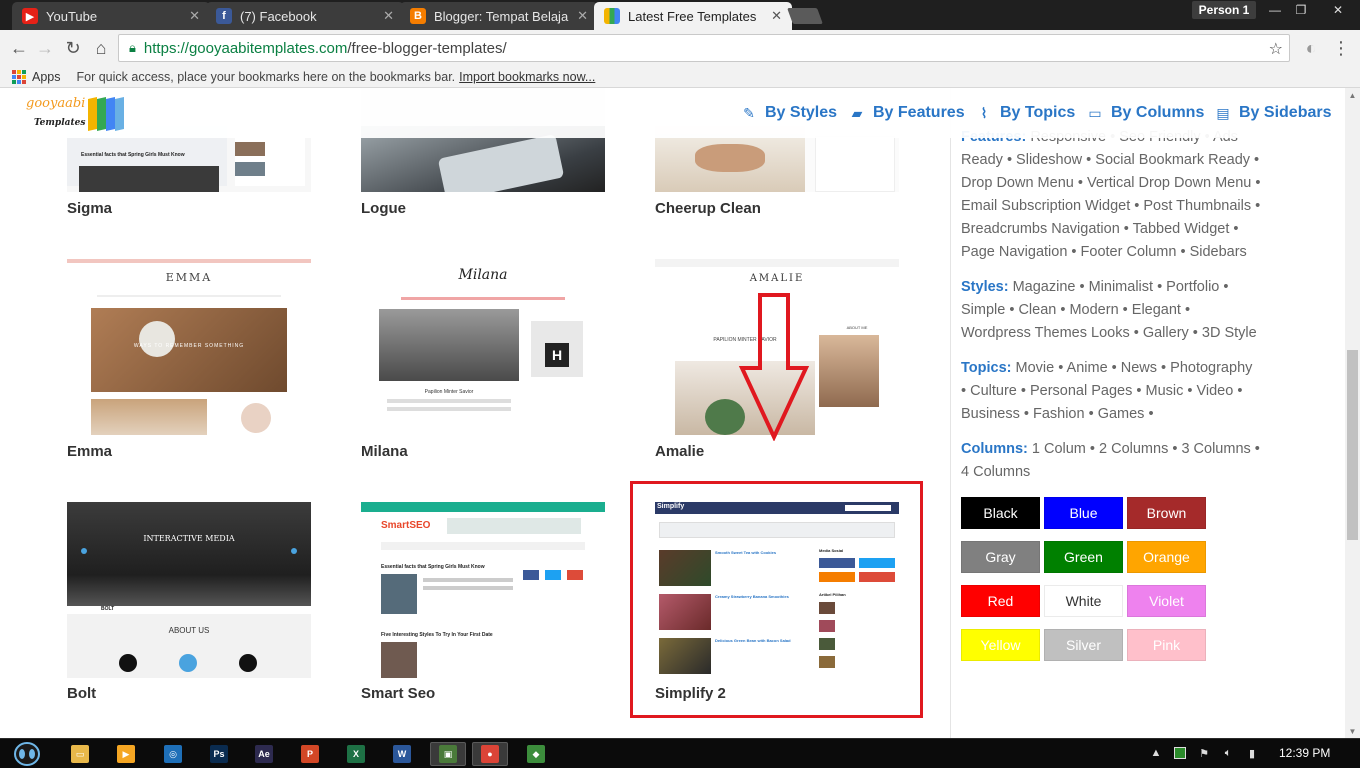 The width and height of the screenshot is (1360, 768). I want to click on template-thumbnail-bolt: INTERACTIVE MEDIA BOLT ABOUT US, so click(189, 590).